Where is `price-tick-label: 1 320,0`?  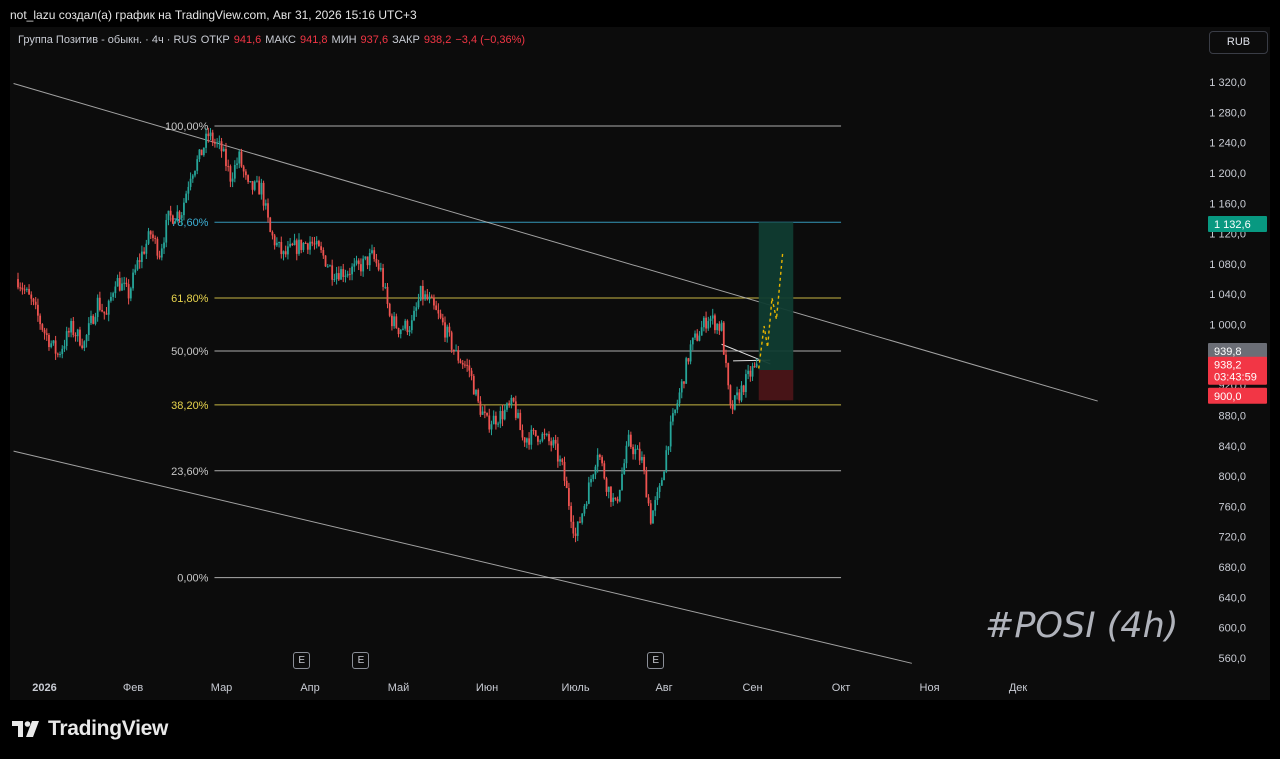
price-tick-label: 1 320,0 is located at coordinates (1227, 83).